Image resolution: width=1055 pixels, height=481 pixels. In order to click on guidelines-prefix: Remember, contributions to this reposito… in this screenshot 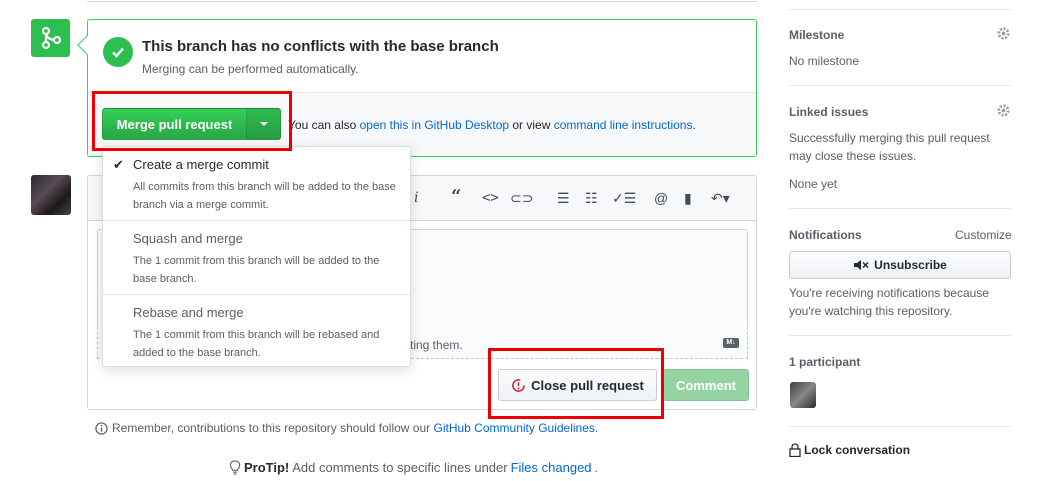, I will do `click(273, 428)`.